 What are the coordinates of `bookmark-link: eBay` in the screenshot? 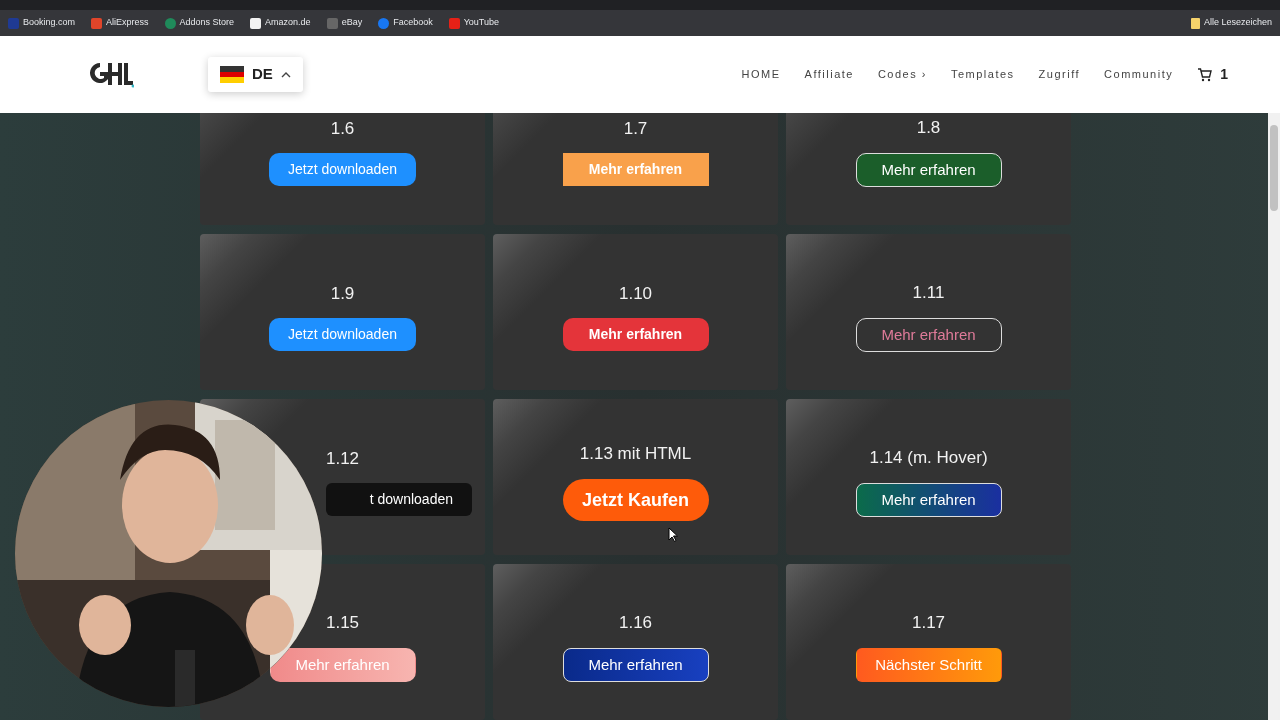 It's located at (352, 23).